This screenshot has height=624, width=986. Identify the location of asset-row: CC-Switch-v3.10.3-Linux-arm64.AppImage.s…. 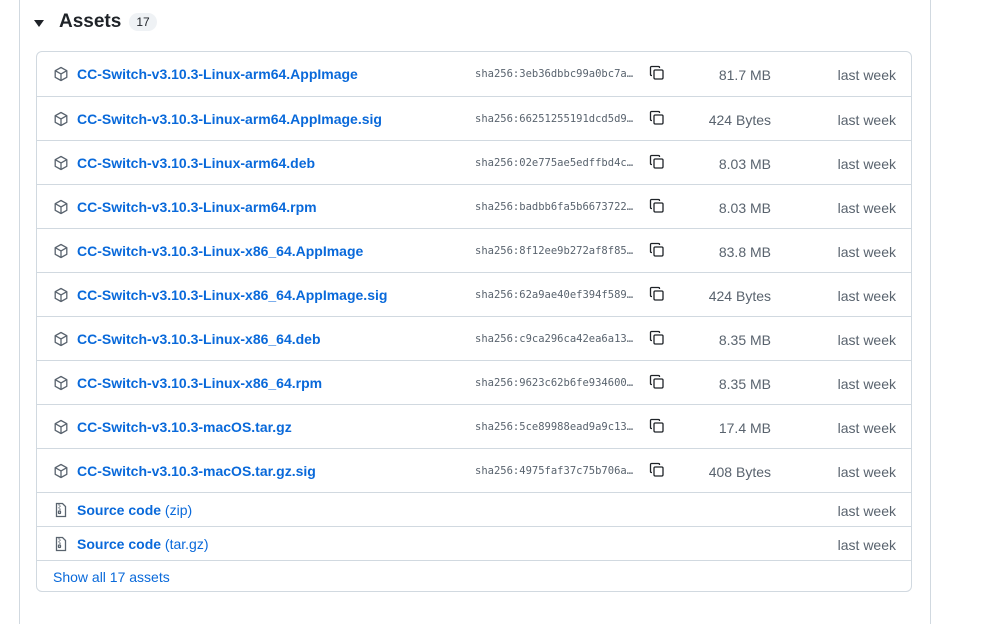
(474, 118).